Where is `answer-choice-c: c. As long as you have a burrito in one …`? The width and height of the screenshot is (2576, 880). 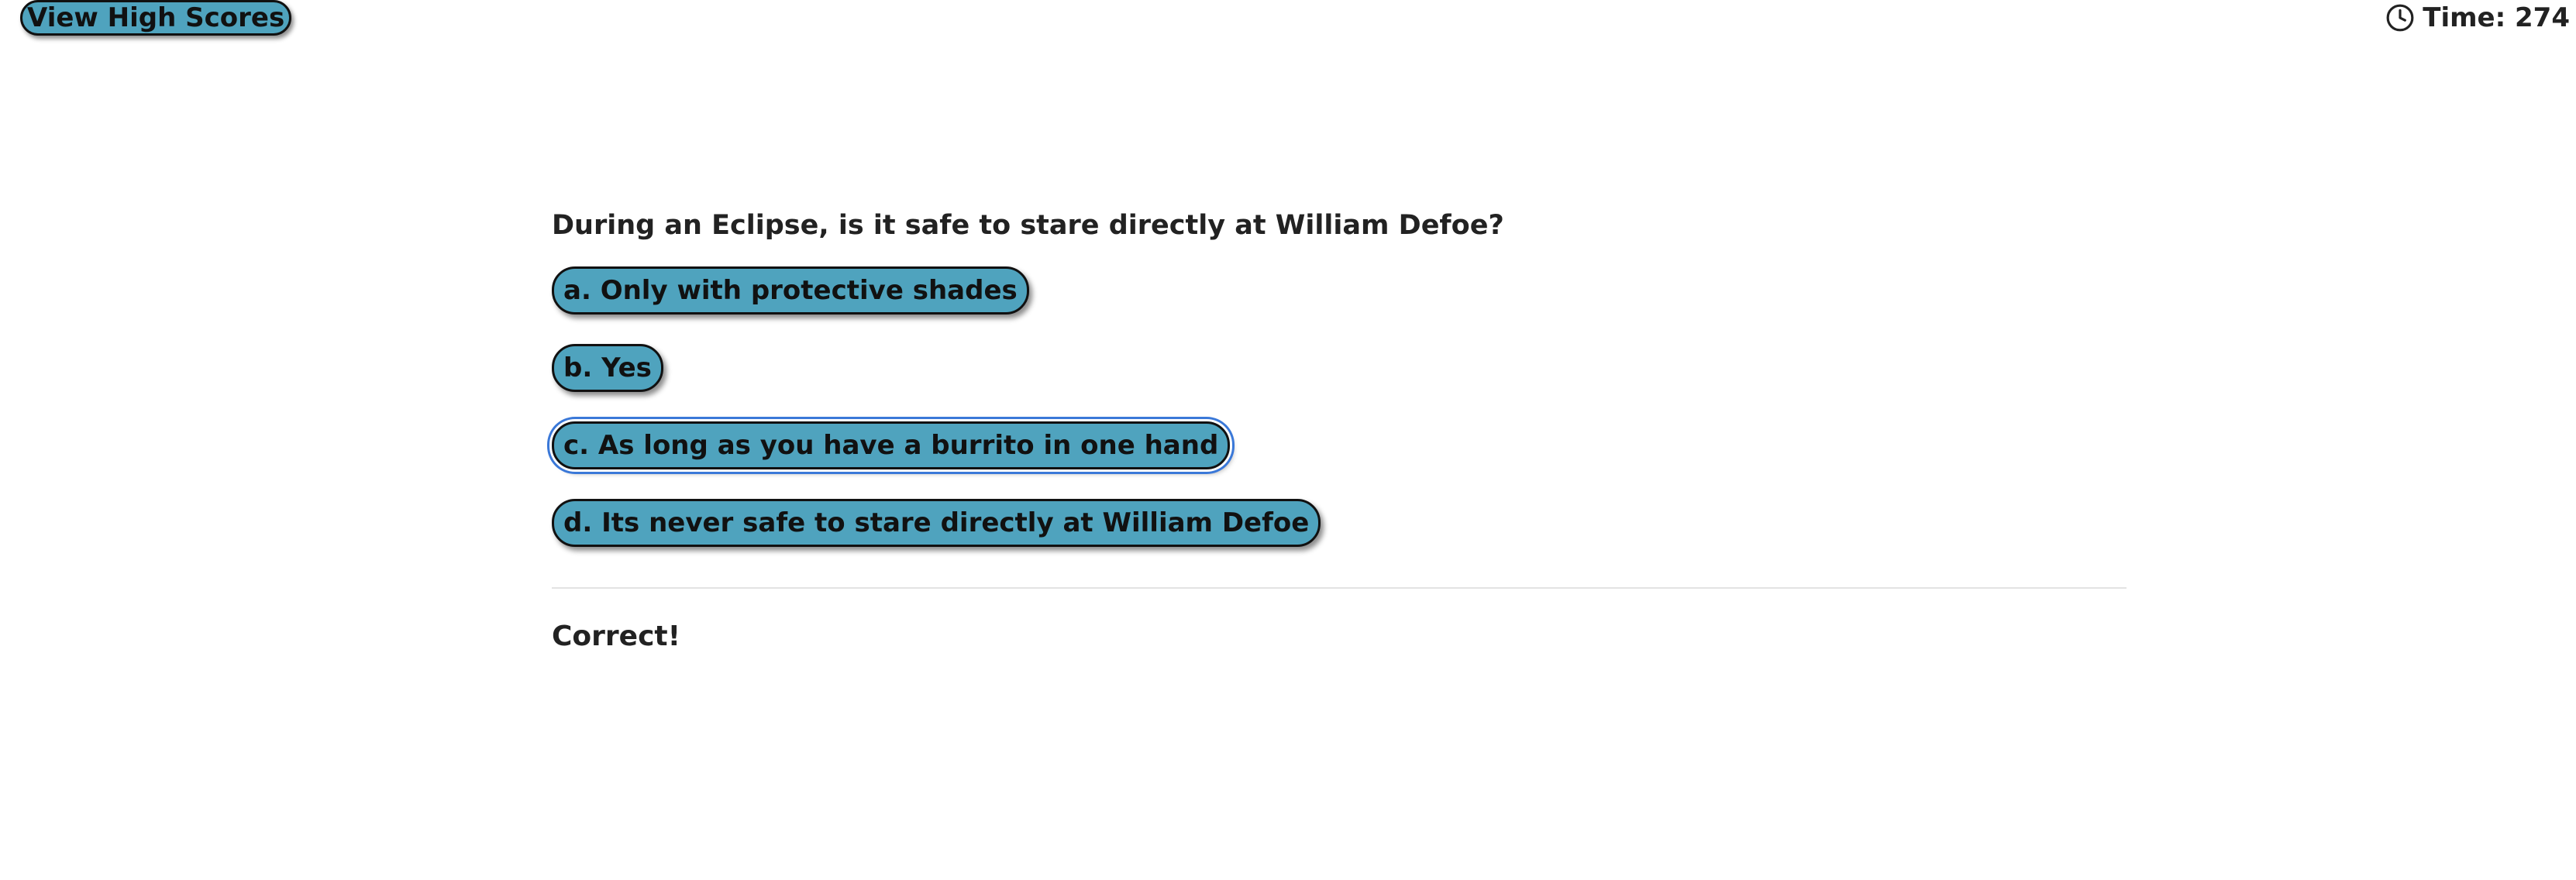 answer-choice-c: c. As long as you have a burrito in one … is located at coordinates (891, 445).